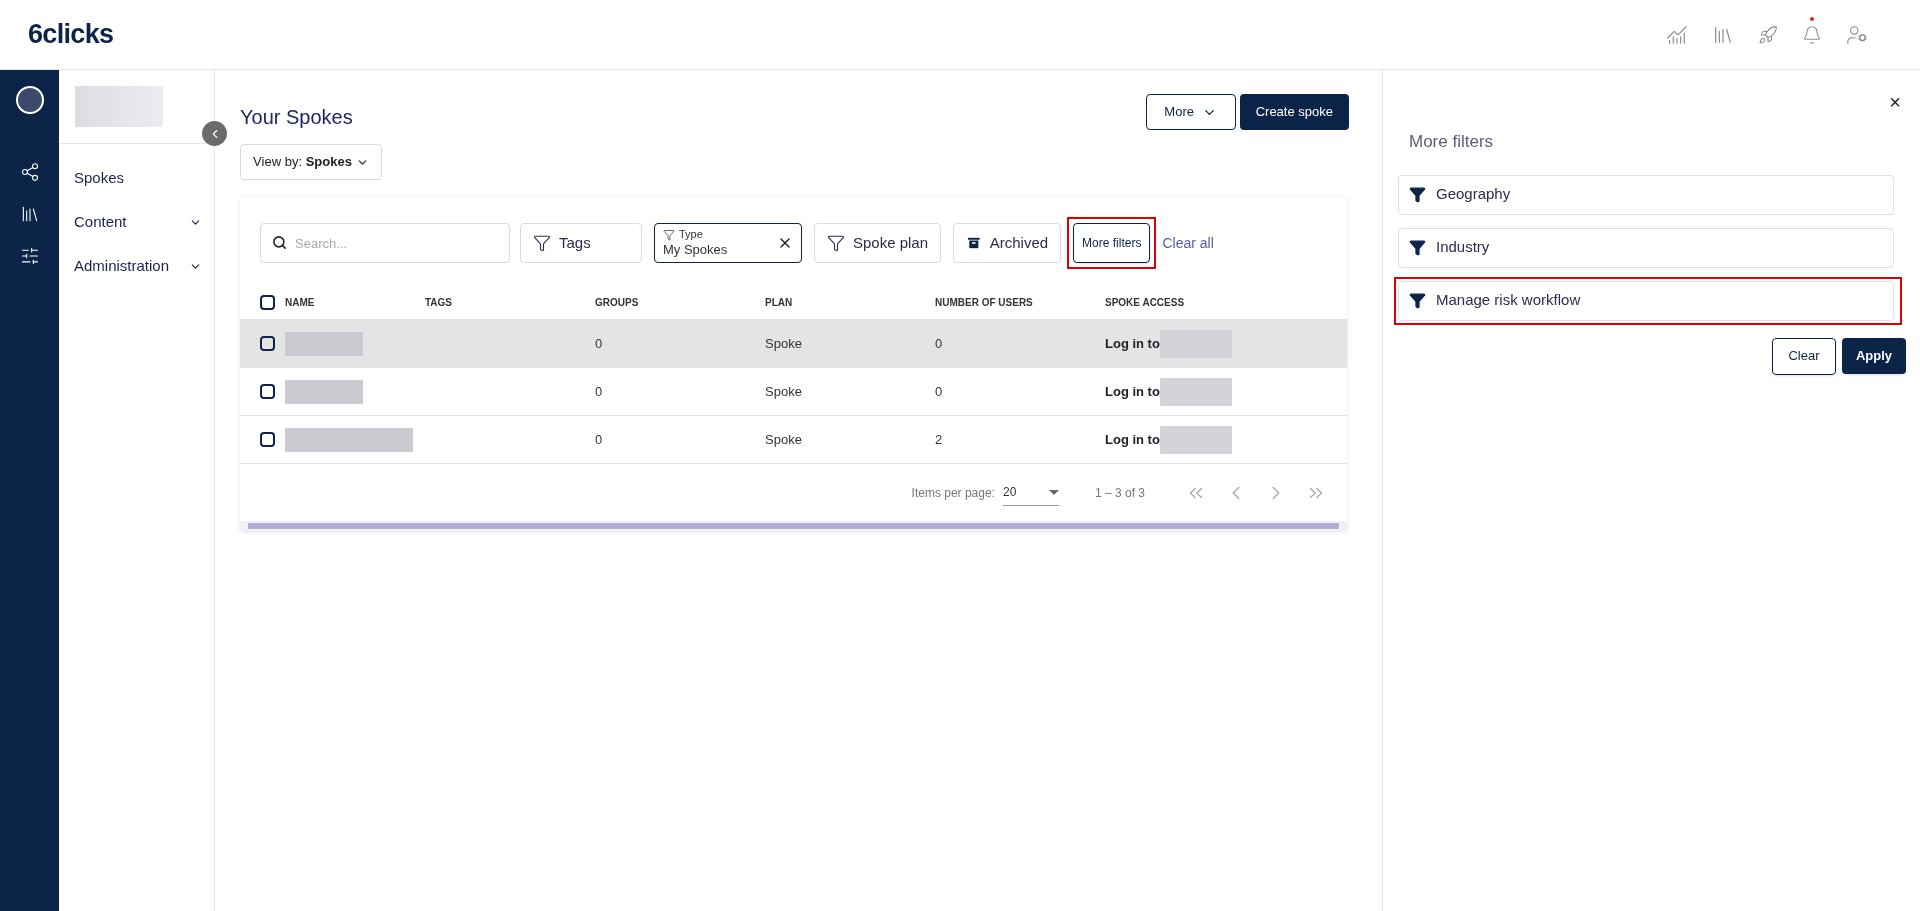  Describe the element at coordinates (1112, 243) in the screenshot. I see `more-filters-button: More filters` at that location.